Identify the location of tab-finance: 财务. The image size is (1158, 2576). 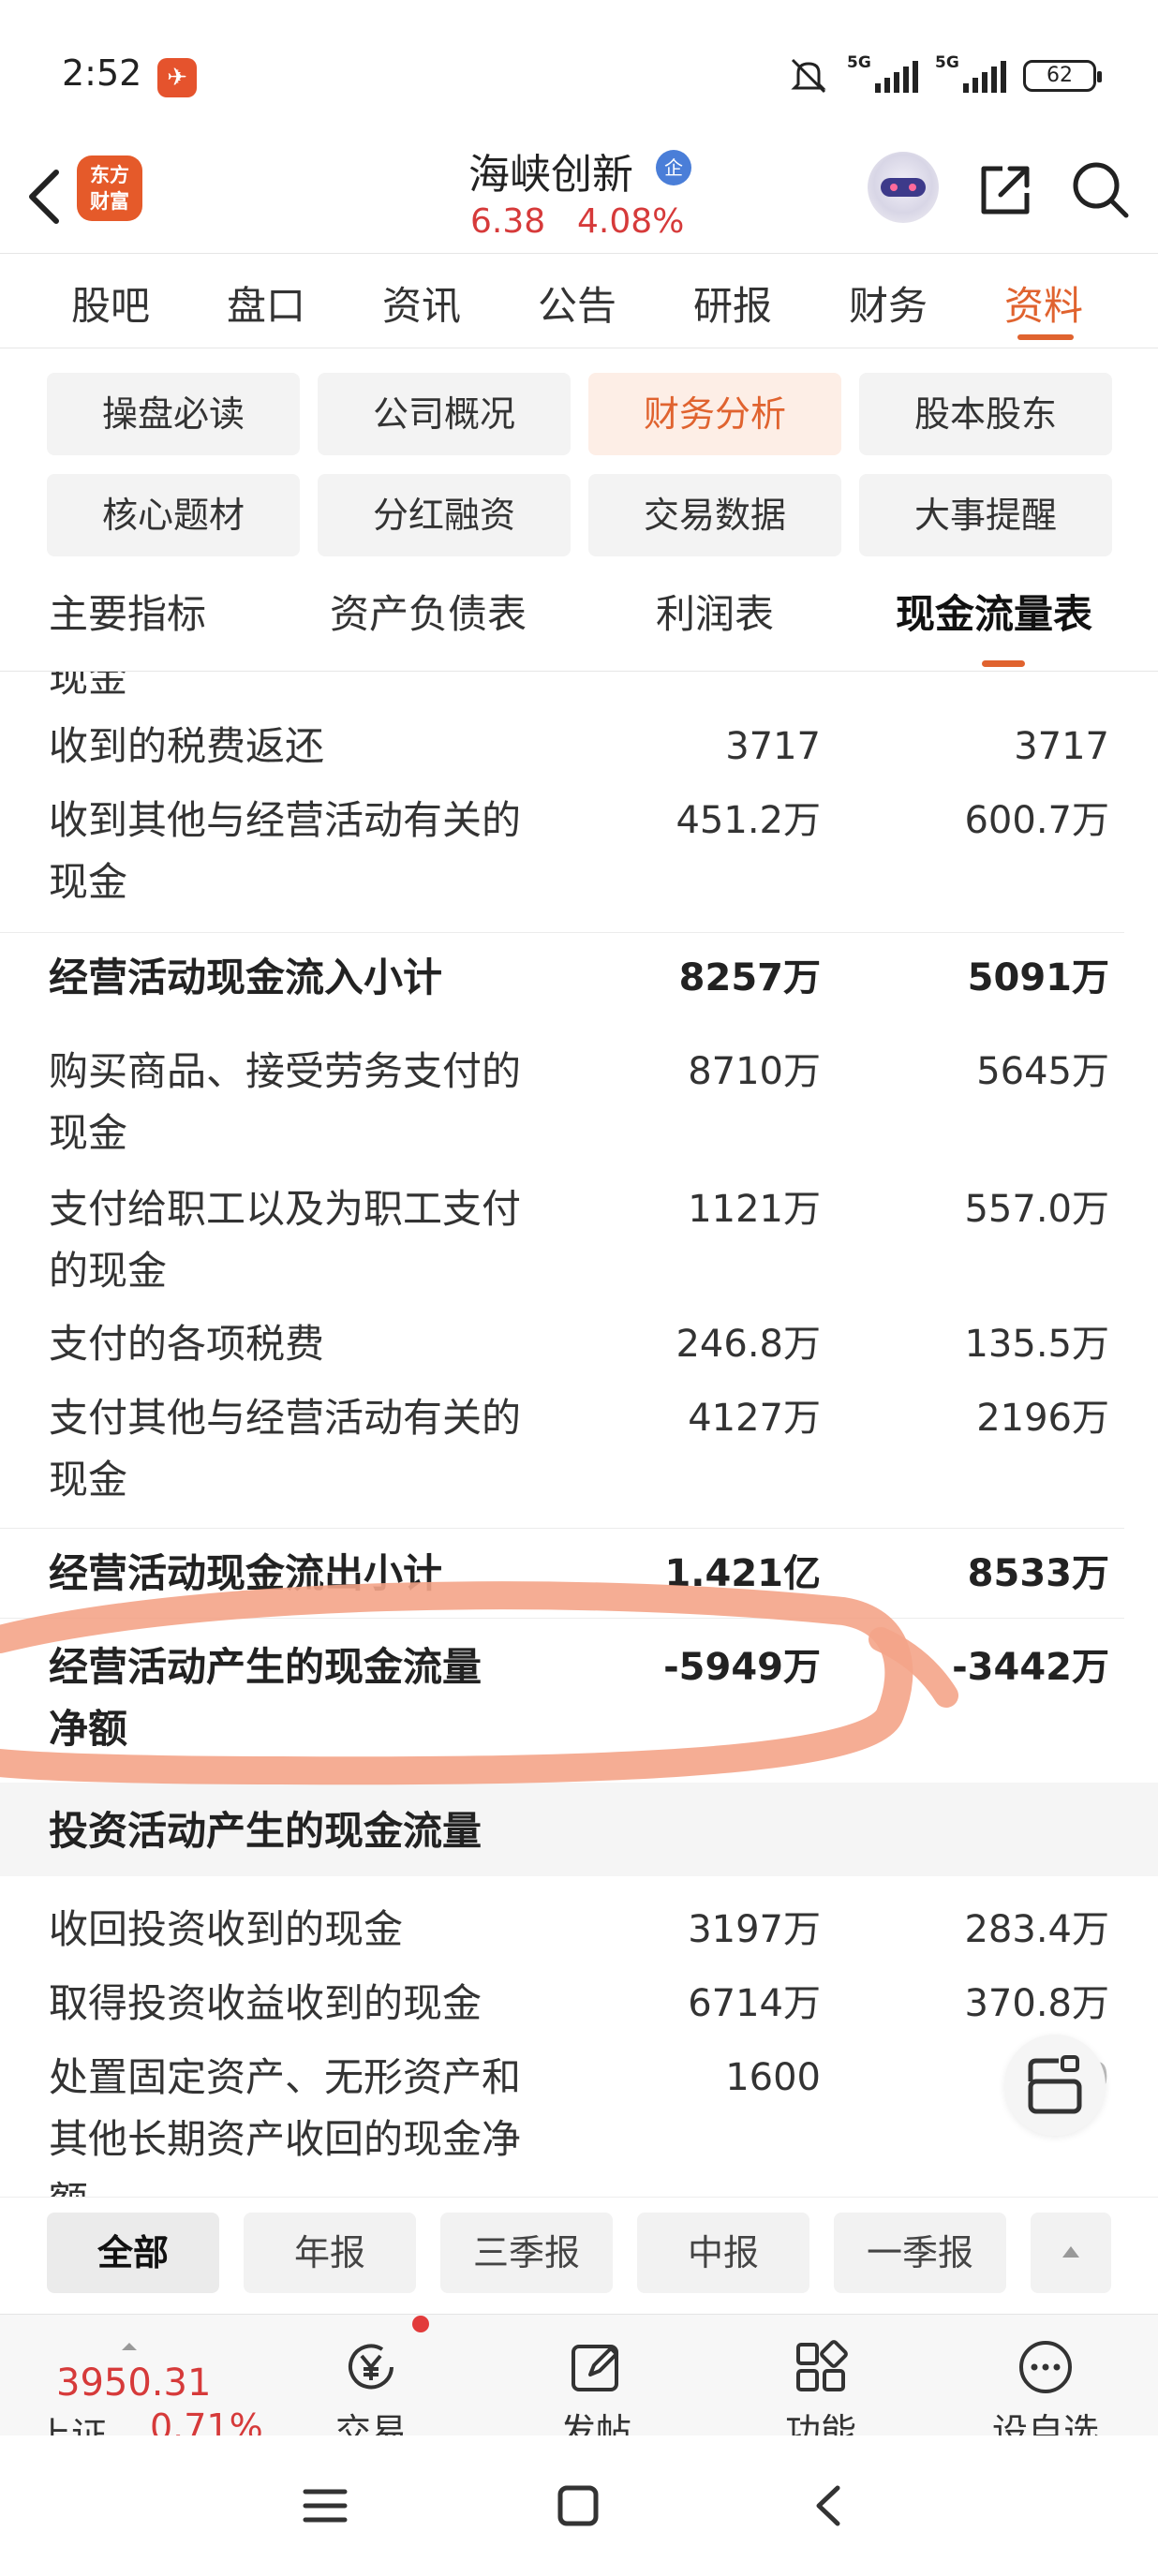
(888, 303).